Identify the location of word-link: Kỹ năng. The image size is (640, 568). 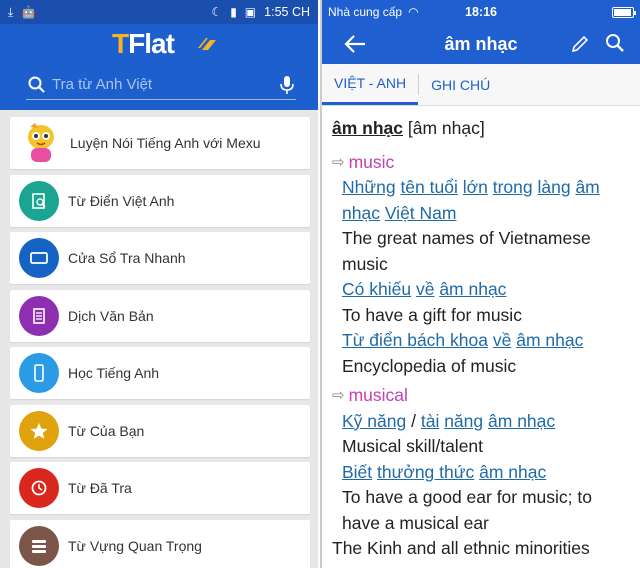
(374, 421).